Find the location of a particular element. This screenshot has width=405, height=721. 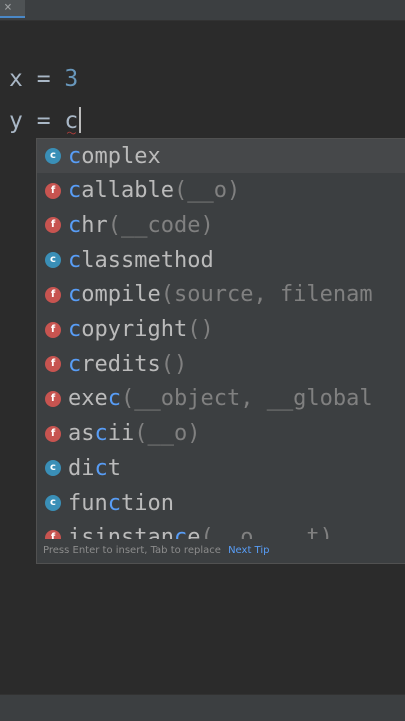

label-rest: e is located at coordinates (194, 532).